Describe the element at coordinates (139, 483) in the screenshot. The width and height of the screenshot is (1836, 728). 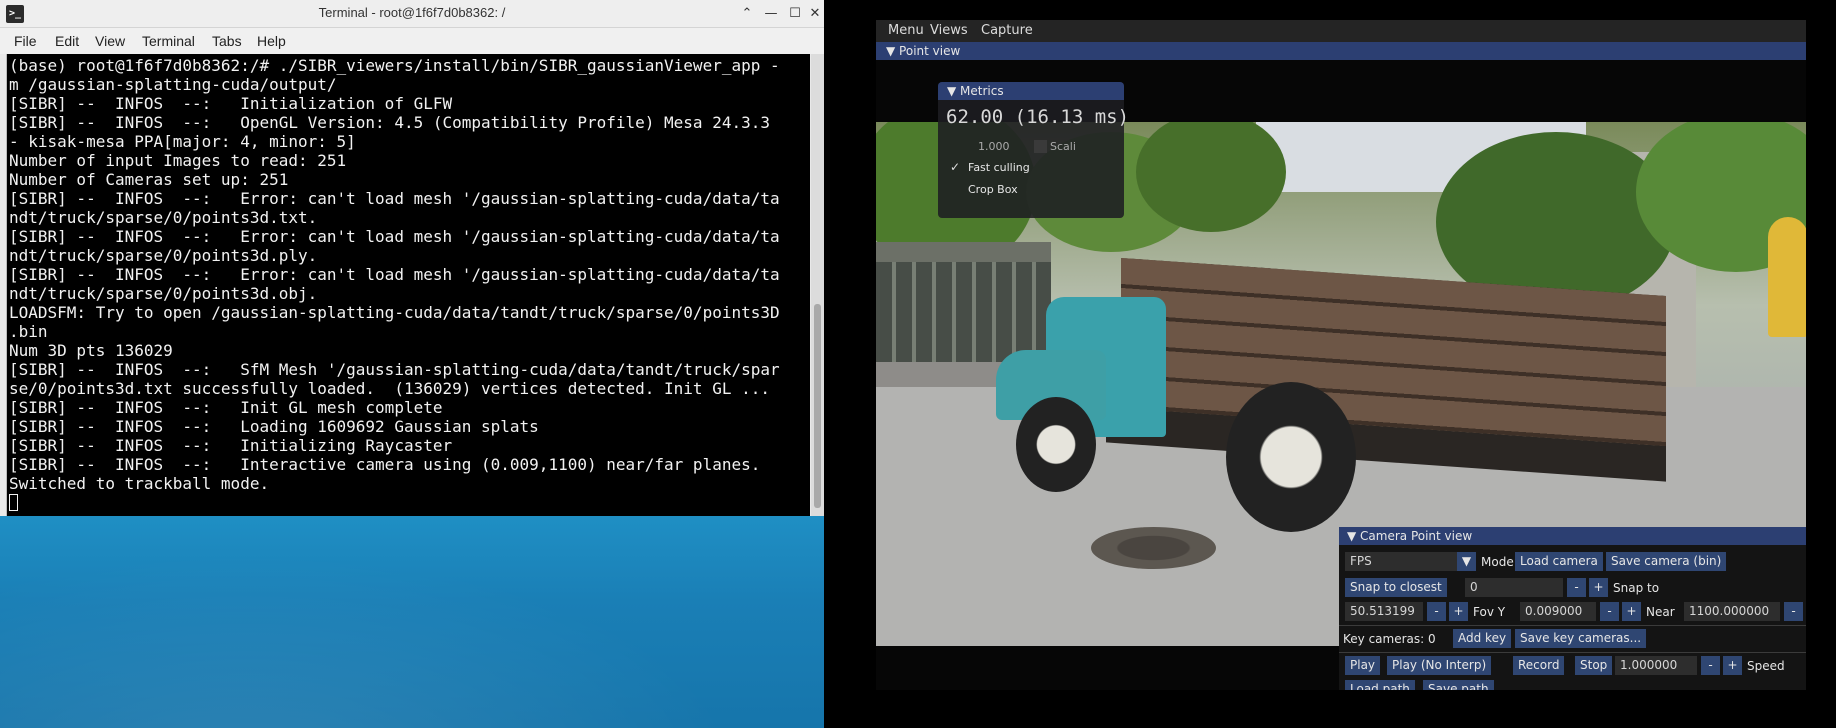
I see `terminal-line: Switched to trackball mode.` at that location.